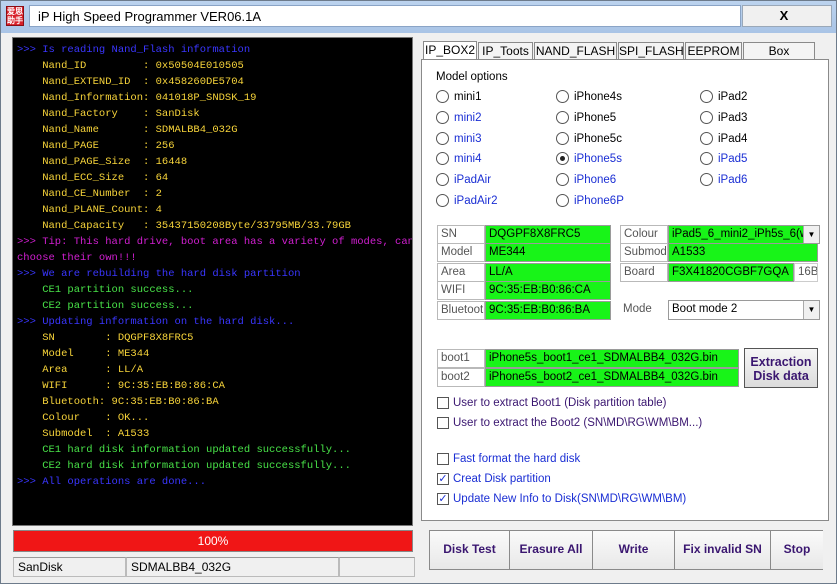 Image resolution: width=837 pixels, height=584 pixels. Describe the element at coordinates (450, 51) in the screenshot. I see `tab-ip-box2: IP_BOX2` at that location.